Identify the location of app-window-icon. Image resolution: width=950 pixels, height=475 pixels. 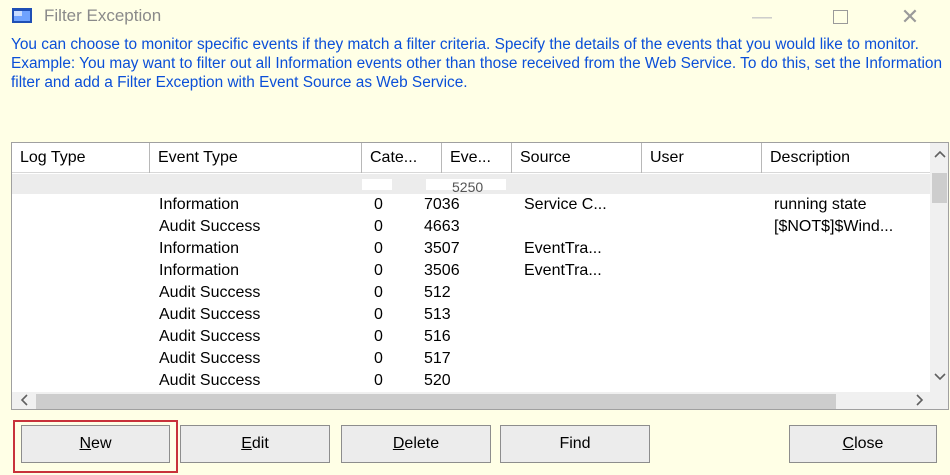
(22, 15).